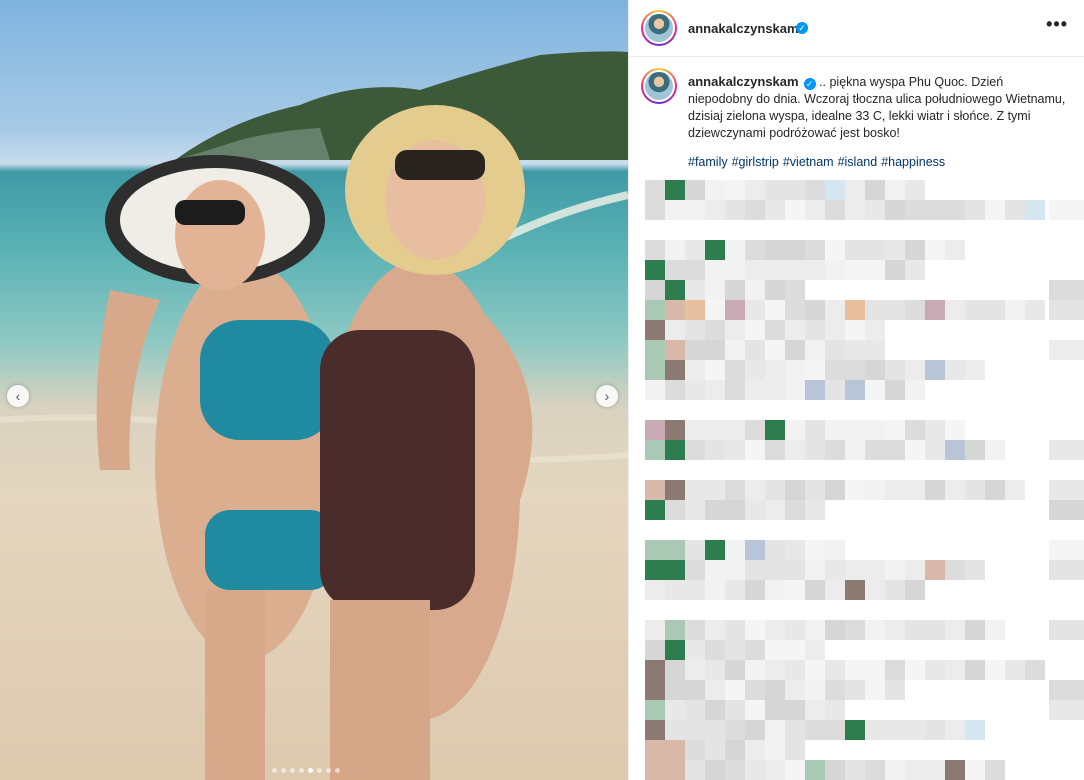 Image resolution: width=1084 pixels, height=780 pixels. Describe the element at coordinates (319, 770) in the screenshot. I see `carousel-dot` at that location.